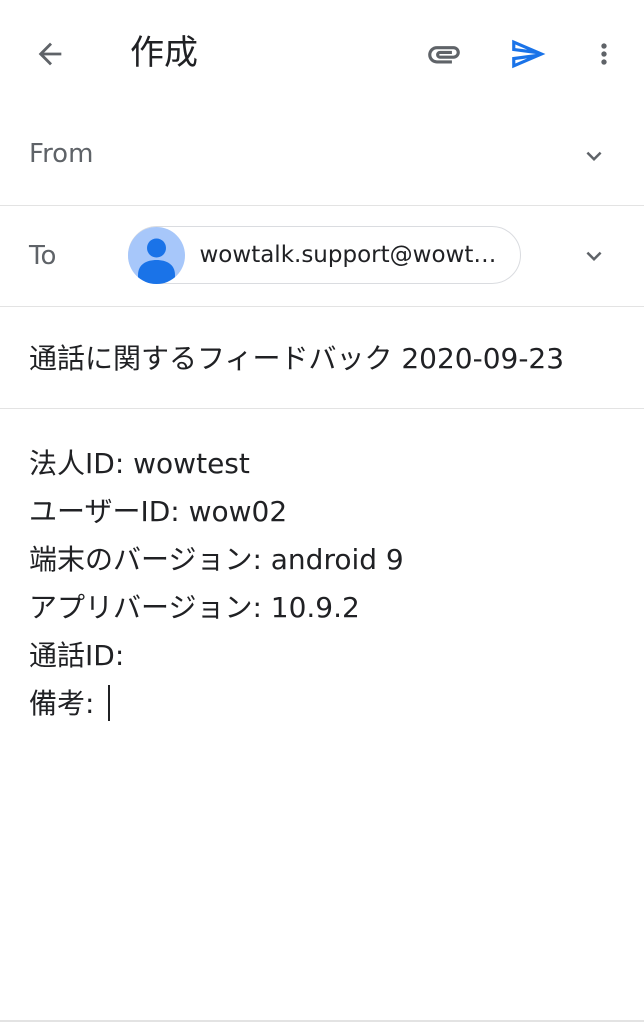 This screenshot has width=644, height=1024. What do you see at coordinates (324, 704) in the screenshot?
I see `body-line-notes: 備考:` at bounding box center [324, 704].